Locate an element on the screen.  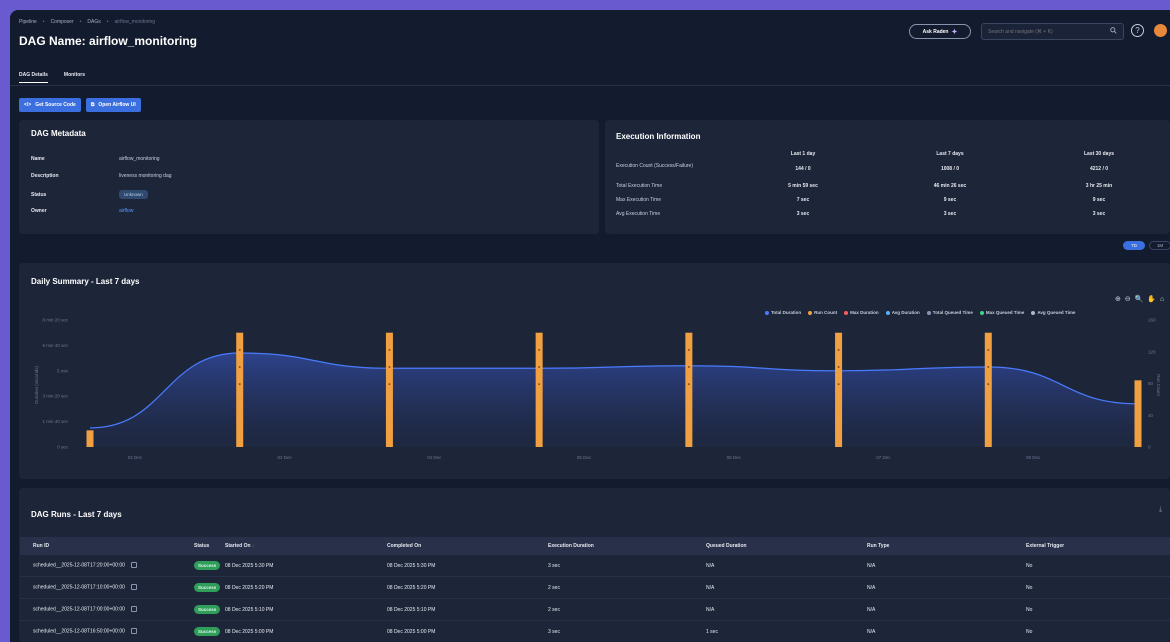
y-tick-label: 8 min 20 sec is located at coordinates (55, 320).